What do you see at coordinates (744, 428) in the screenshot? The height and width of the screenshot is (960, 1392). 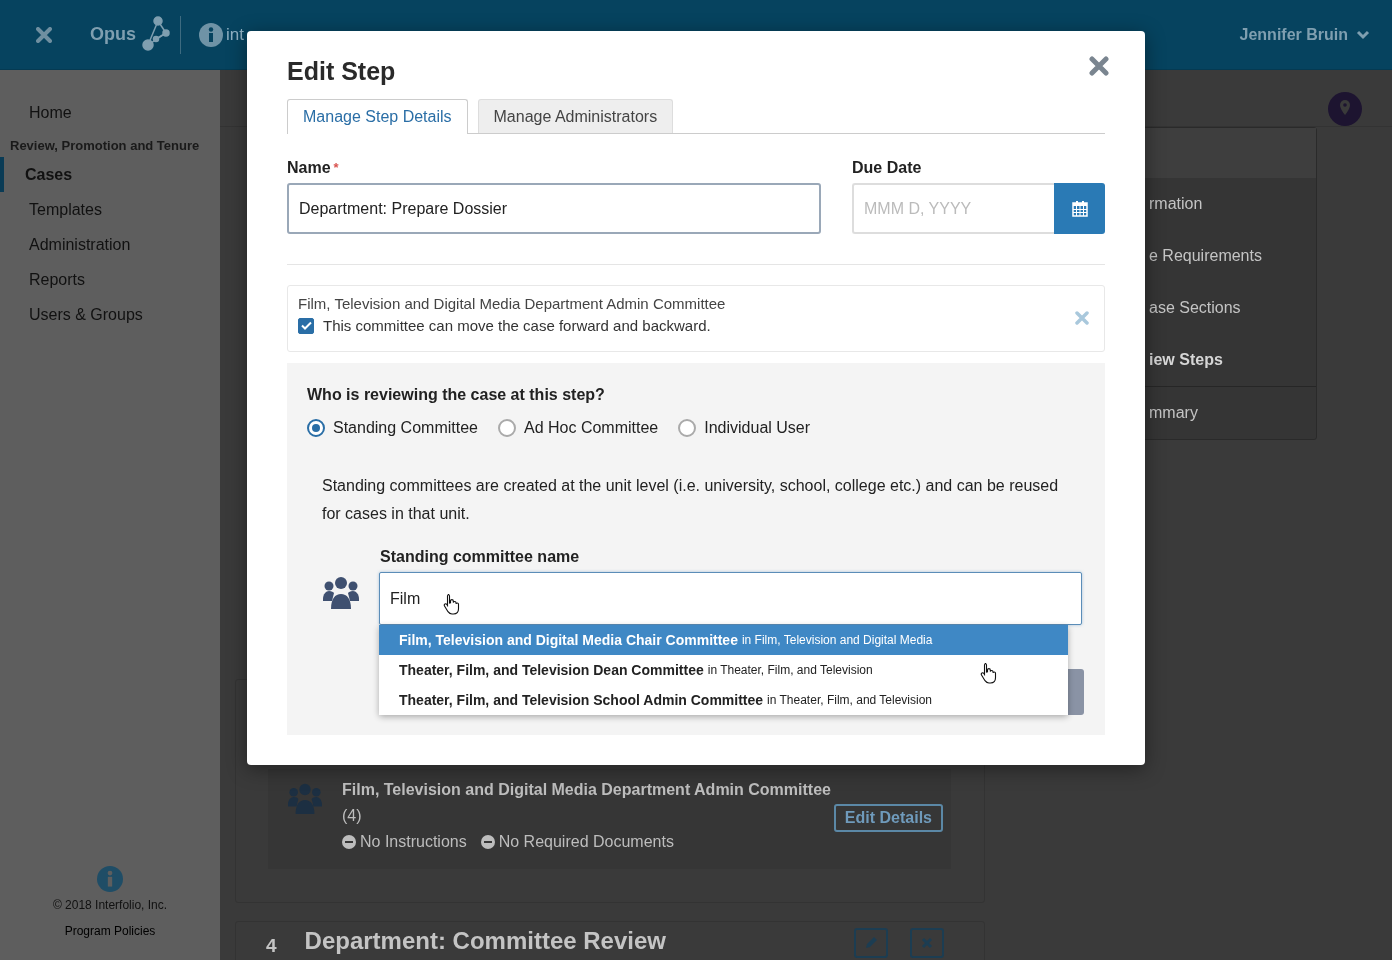 I see `radio-option: Individual User` at bounding box center [744, 428].